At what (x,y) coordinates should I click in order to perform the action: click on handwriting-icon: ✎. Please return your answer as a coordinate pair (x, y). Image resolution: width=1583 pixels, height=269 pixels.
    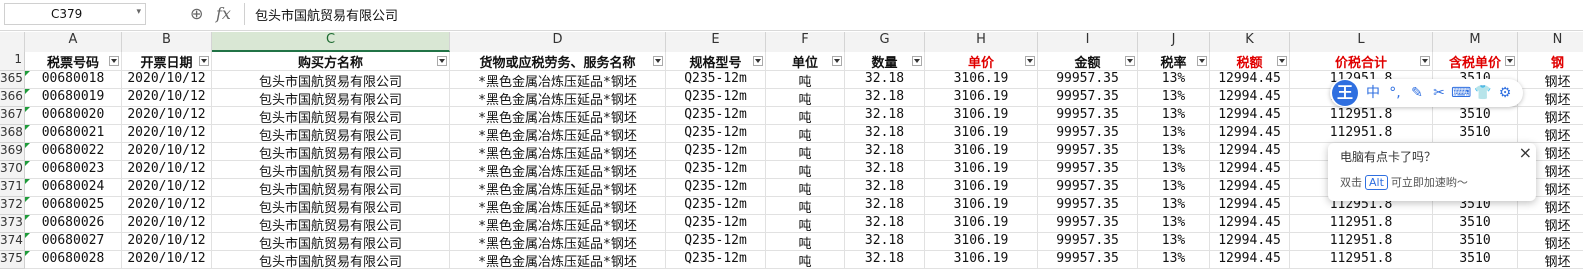
    Looking at the image, I should click on (1417, 93).